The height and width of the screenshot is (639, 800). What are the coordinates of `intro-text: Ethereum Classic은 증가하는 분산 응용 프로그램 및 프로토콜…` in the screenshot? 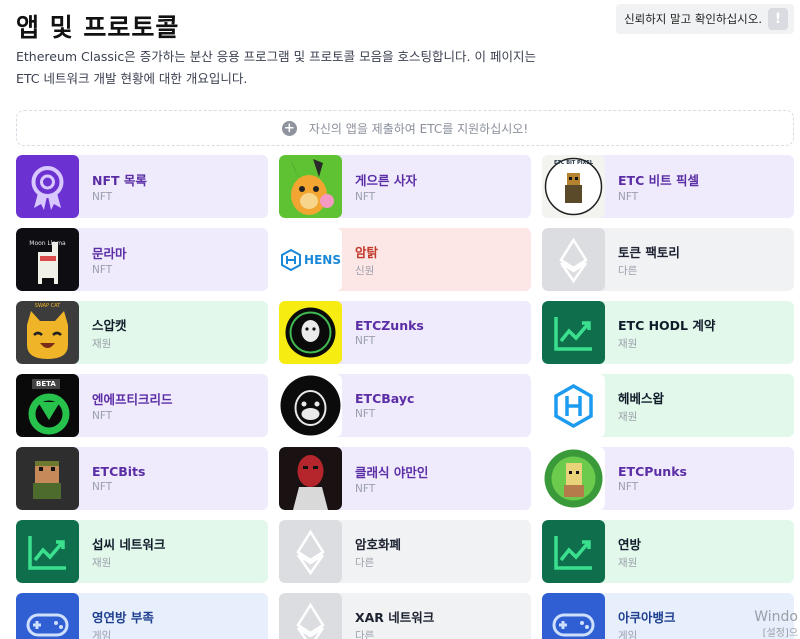 It's located at (276, 67).